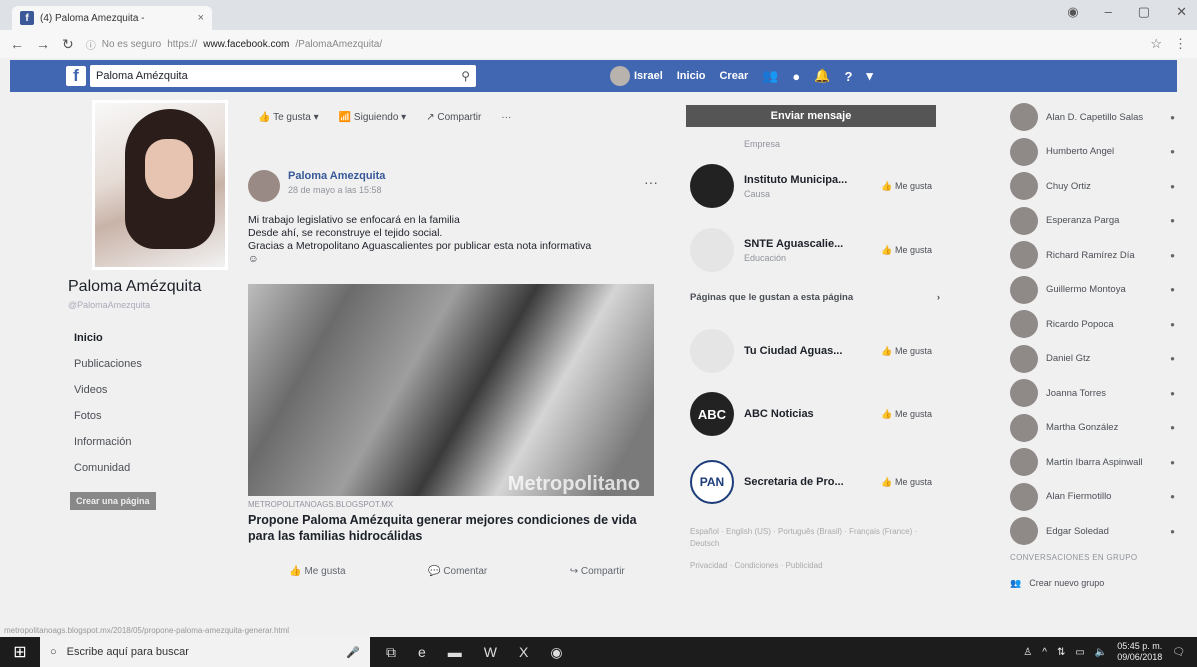  I want to click on post-author: Paloma Amezquita, so click(336, 176).